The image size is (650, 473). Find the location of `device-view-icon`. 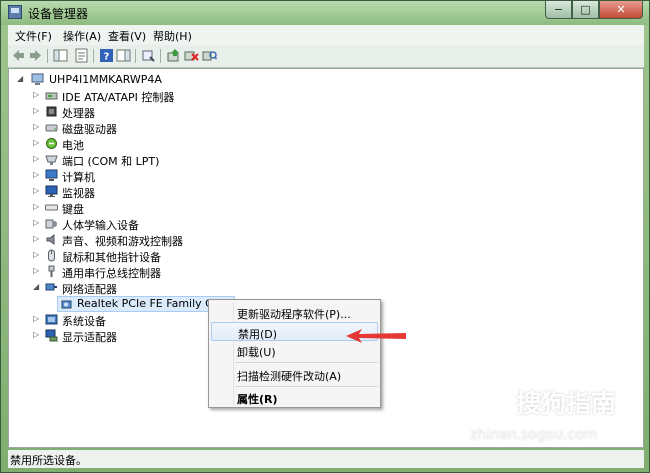

device-view-icon is located at coordinates (148, 55).